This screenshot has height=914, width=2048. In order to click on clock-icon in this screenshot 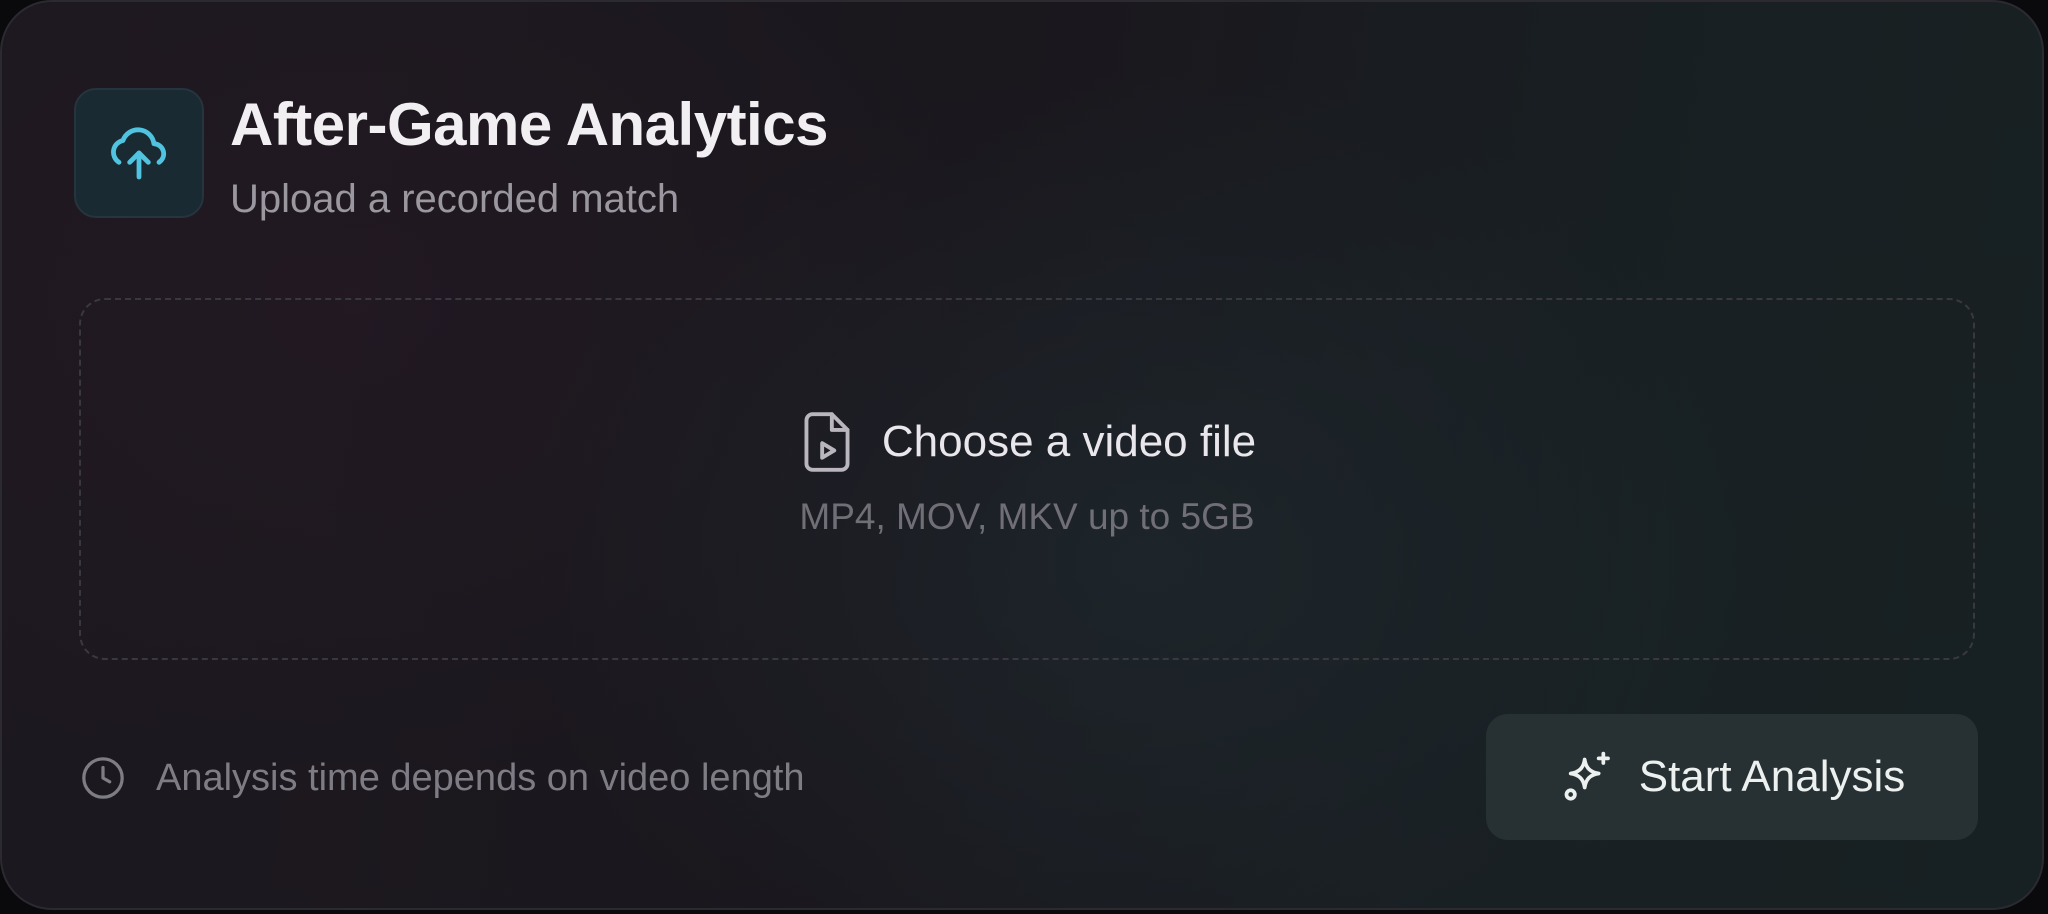, I will do `click(103, 778)`.